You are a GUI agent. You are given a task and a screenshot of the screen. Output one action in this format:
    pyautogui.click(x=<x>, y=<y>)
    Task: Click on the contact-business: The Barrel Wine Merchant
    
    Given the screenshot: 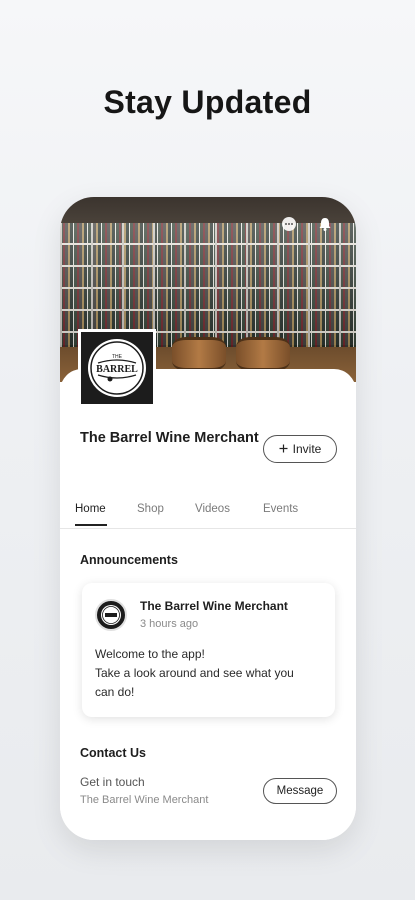 What is the action you would take?
    pyautogui.click(x=144, y=800)
    